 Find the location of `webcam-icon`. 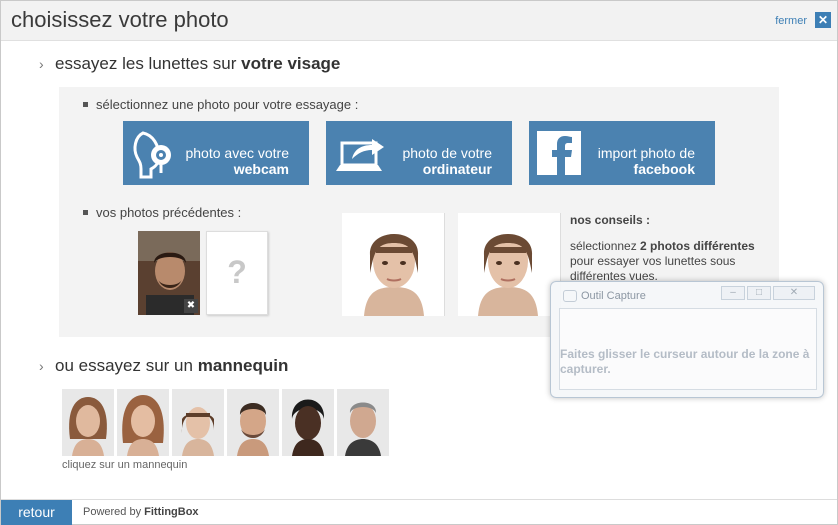

webcam-icon is located at coordinates (152, 155).